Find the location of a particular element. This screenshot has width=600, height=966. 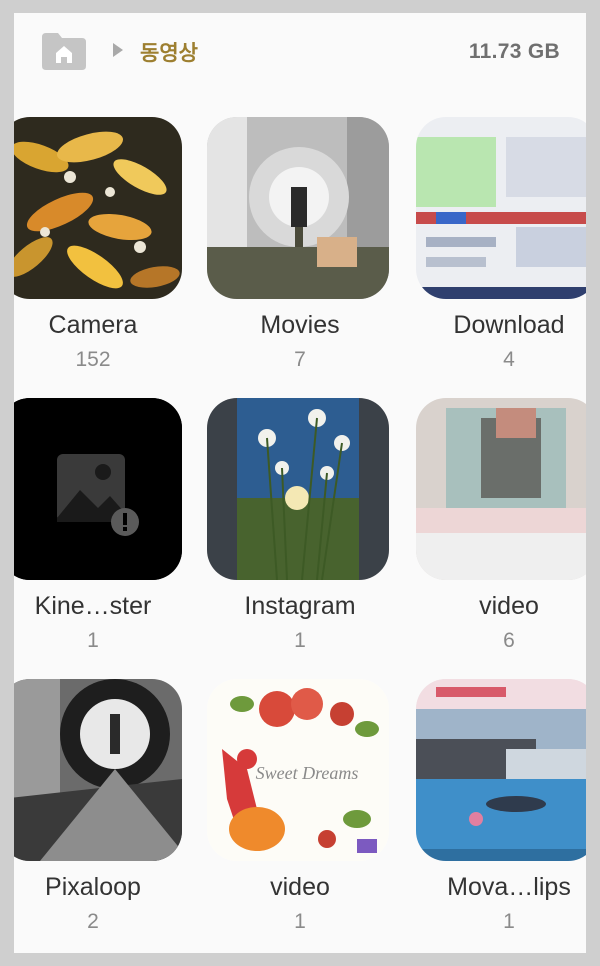

album-item-video: video 6 is located at coordinates (501, 525).